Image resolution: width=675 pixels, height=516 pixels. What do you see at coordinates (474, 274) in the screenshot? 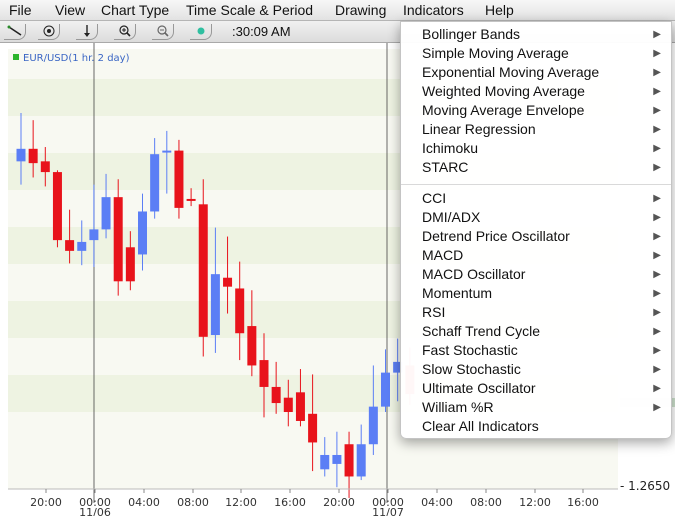
I see `menu-item-label: MACD Oscillator` at bounding box center [474, 274].